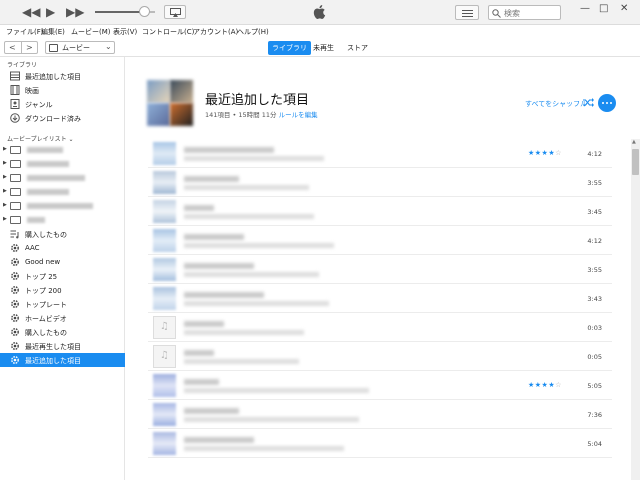 This screenshot has height=480, width=640. Describe the element at coordinates (32, 248) in the screenshot. I see `sidebar-item-label: AAC` at that location.